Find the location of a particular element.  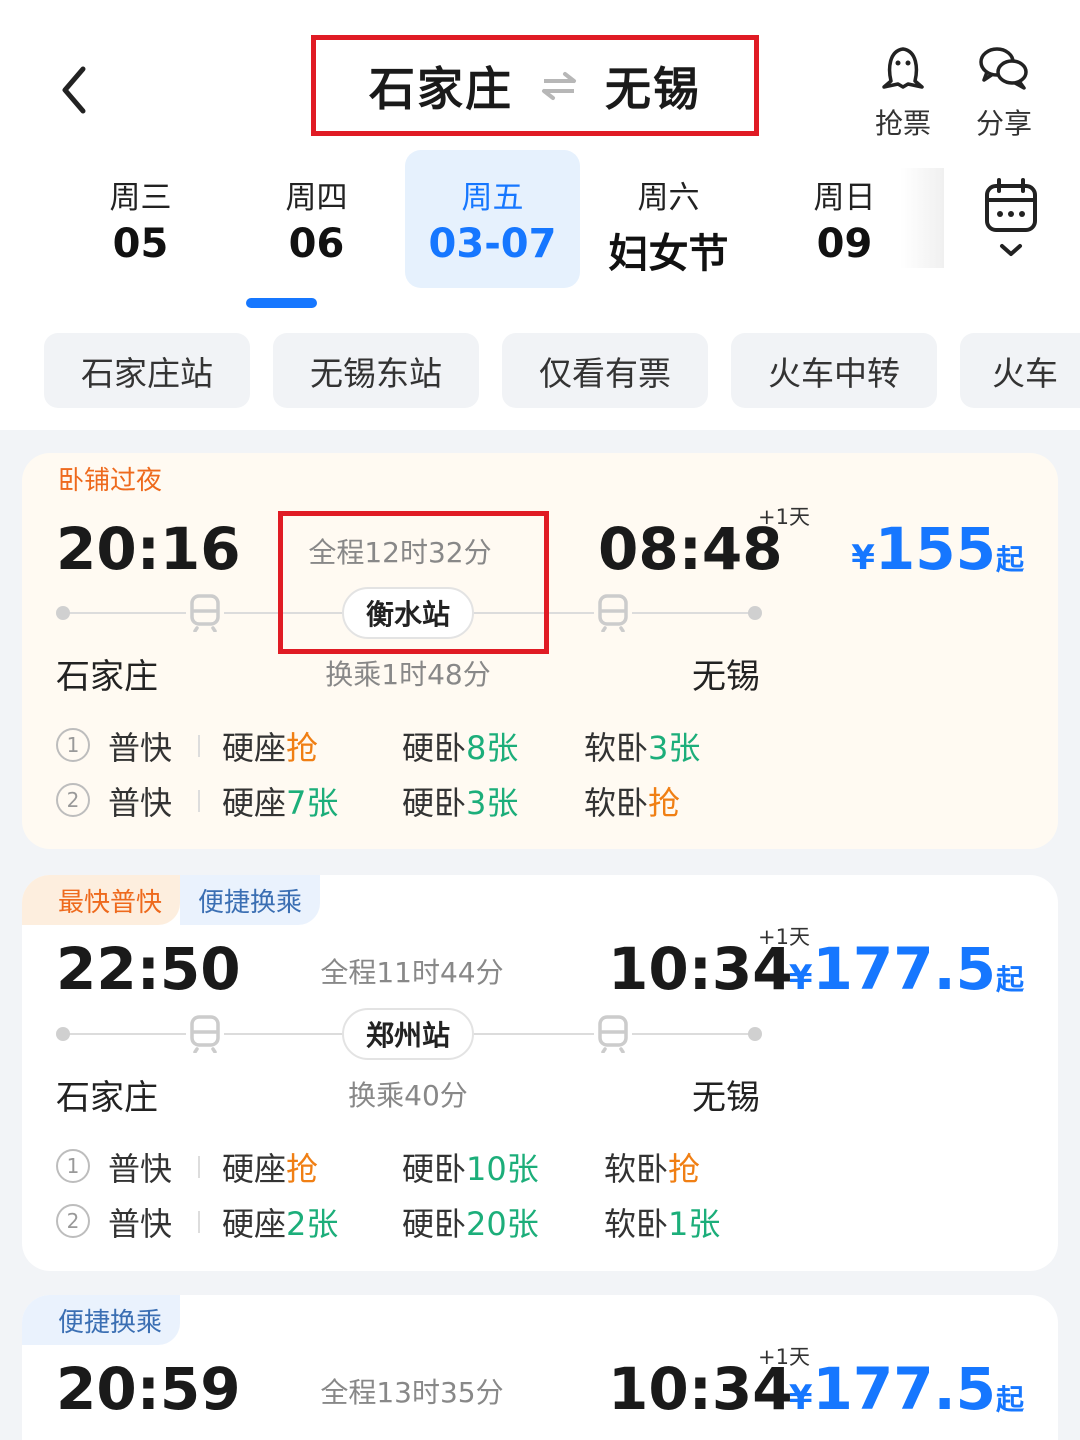

date-tab-3: 周六 妇女节 is located at coordinates (668, 219).